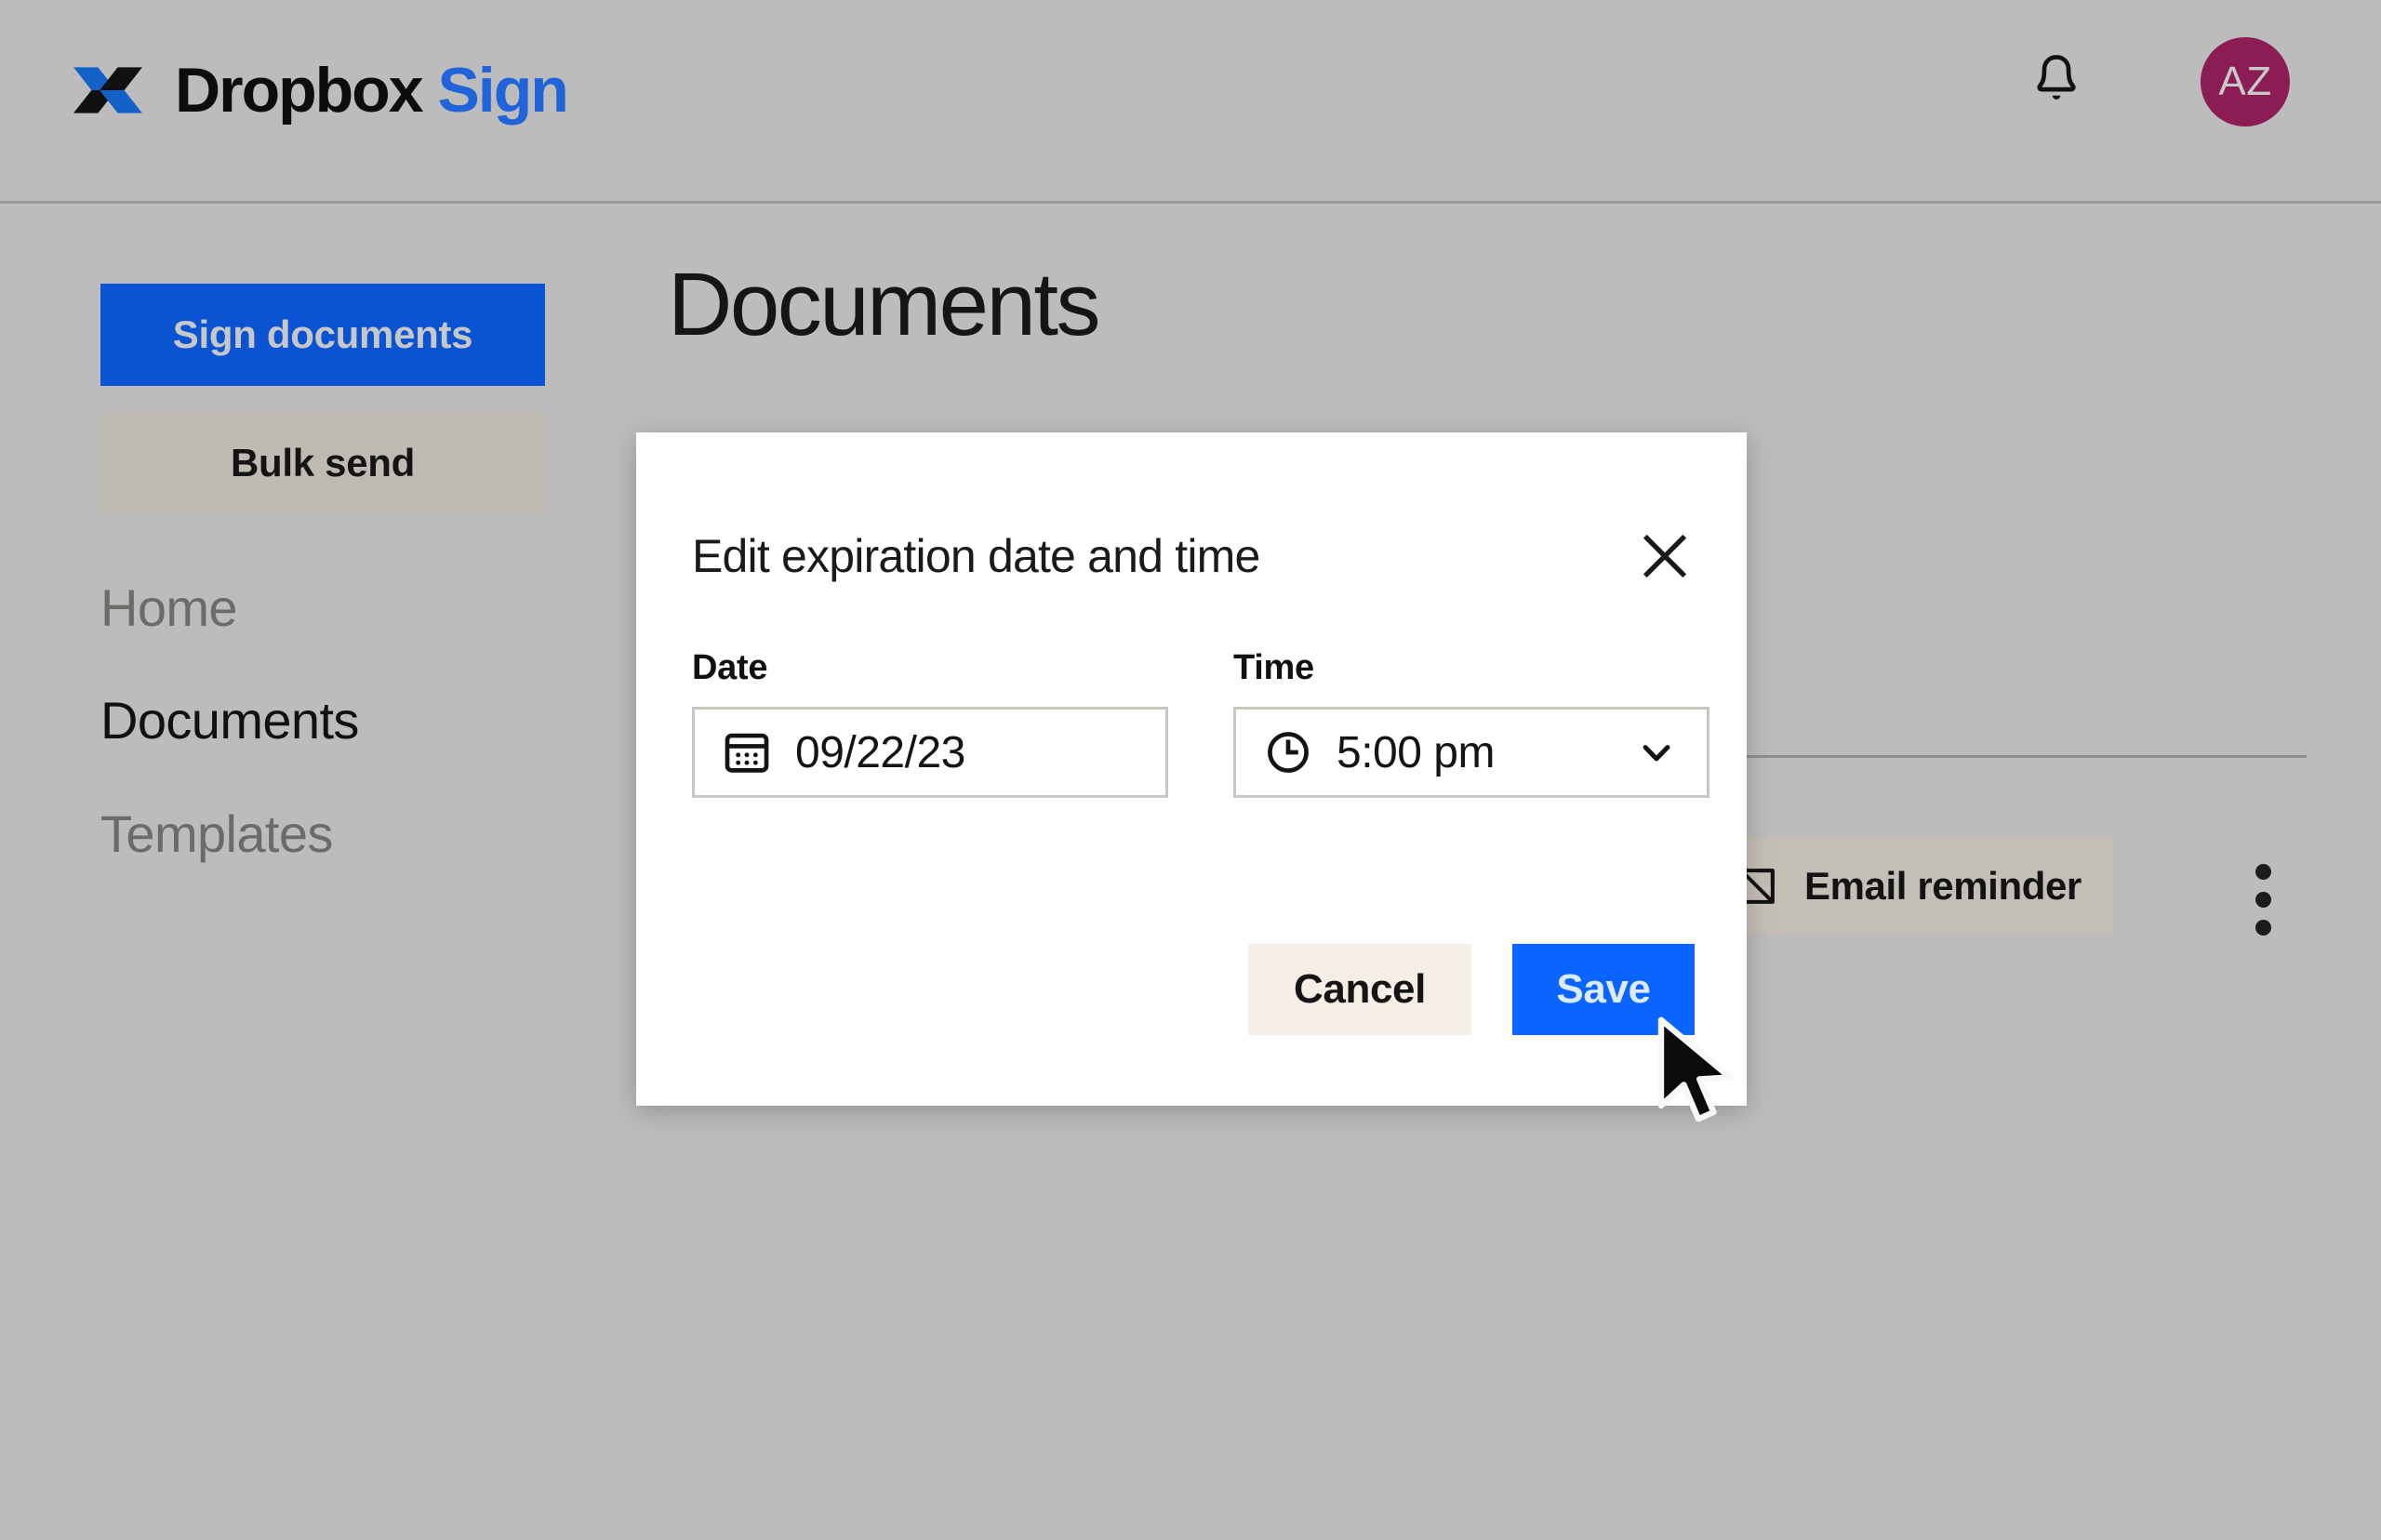 Image resolution: width=2381 pixels, height=1540 pixels. I want to click on modal-title: Edit expiration date and time, so click(976, 556).